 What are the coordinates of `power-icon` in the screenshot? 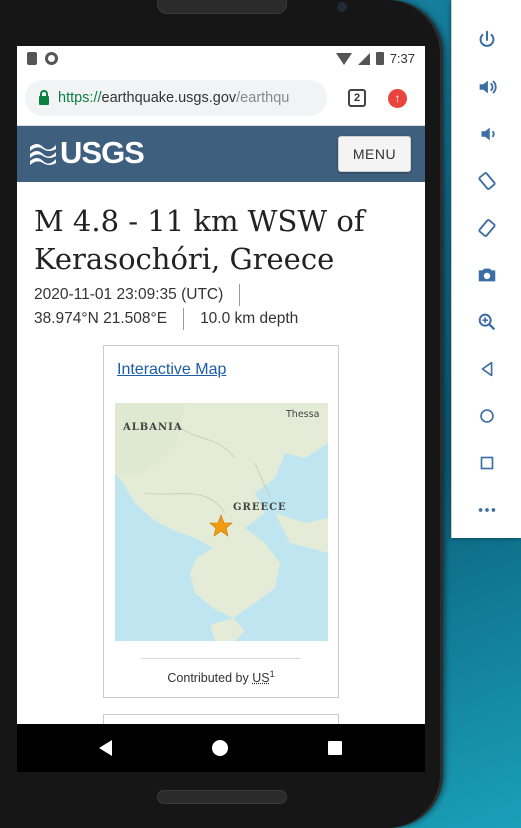 It's located at (487, 38).